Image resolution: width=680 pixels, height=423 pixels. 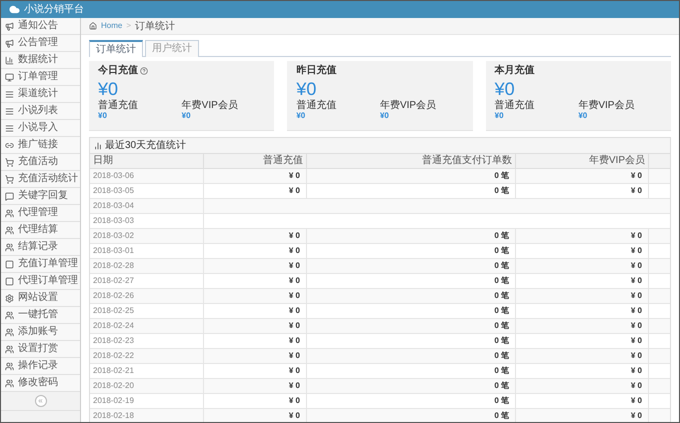 I want to click on sidebar-item: 小说导入, so click(x=40, y=128).